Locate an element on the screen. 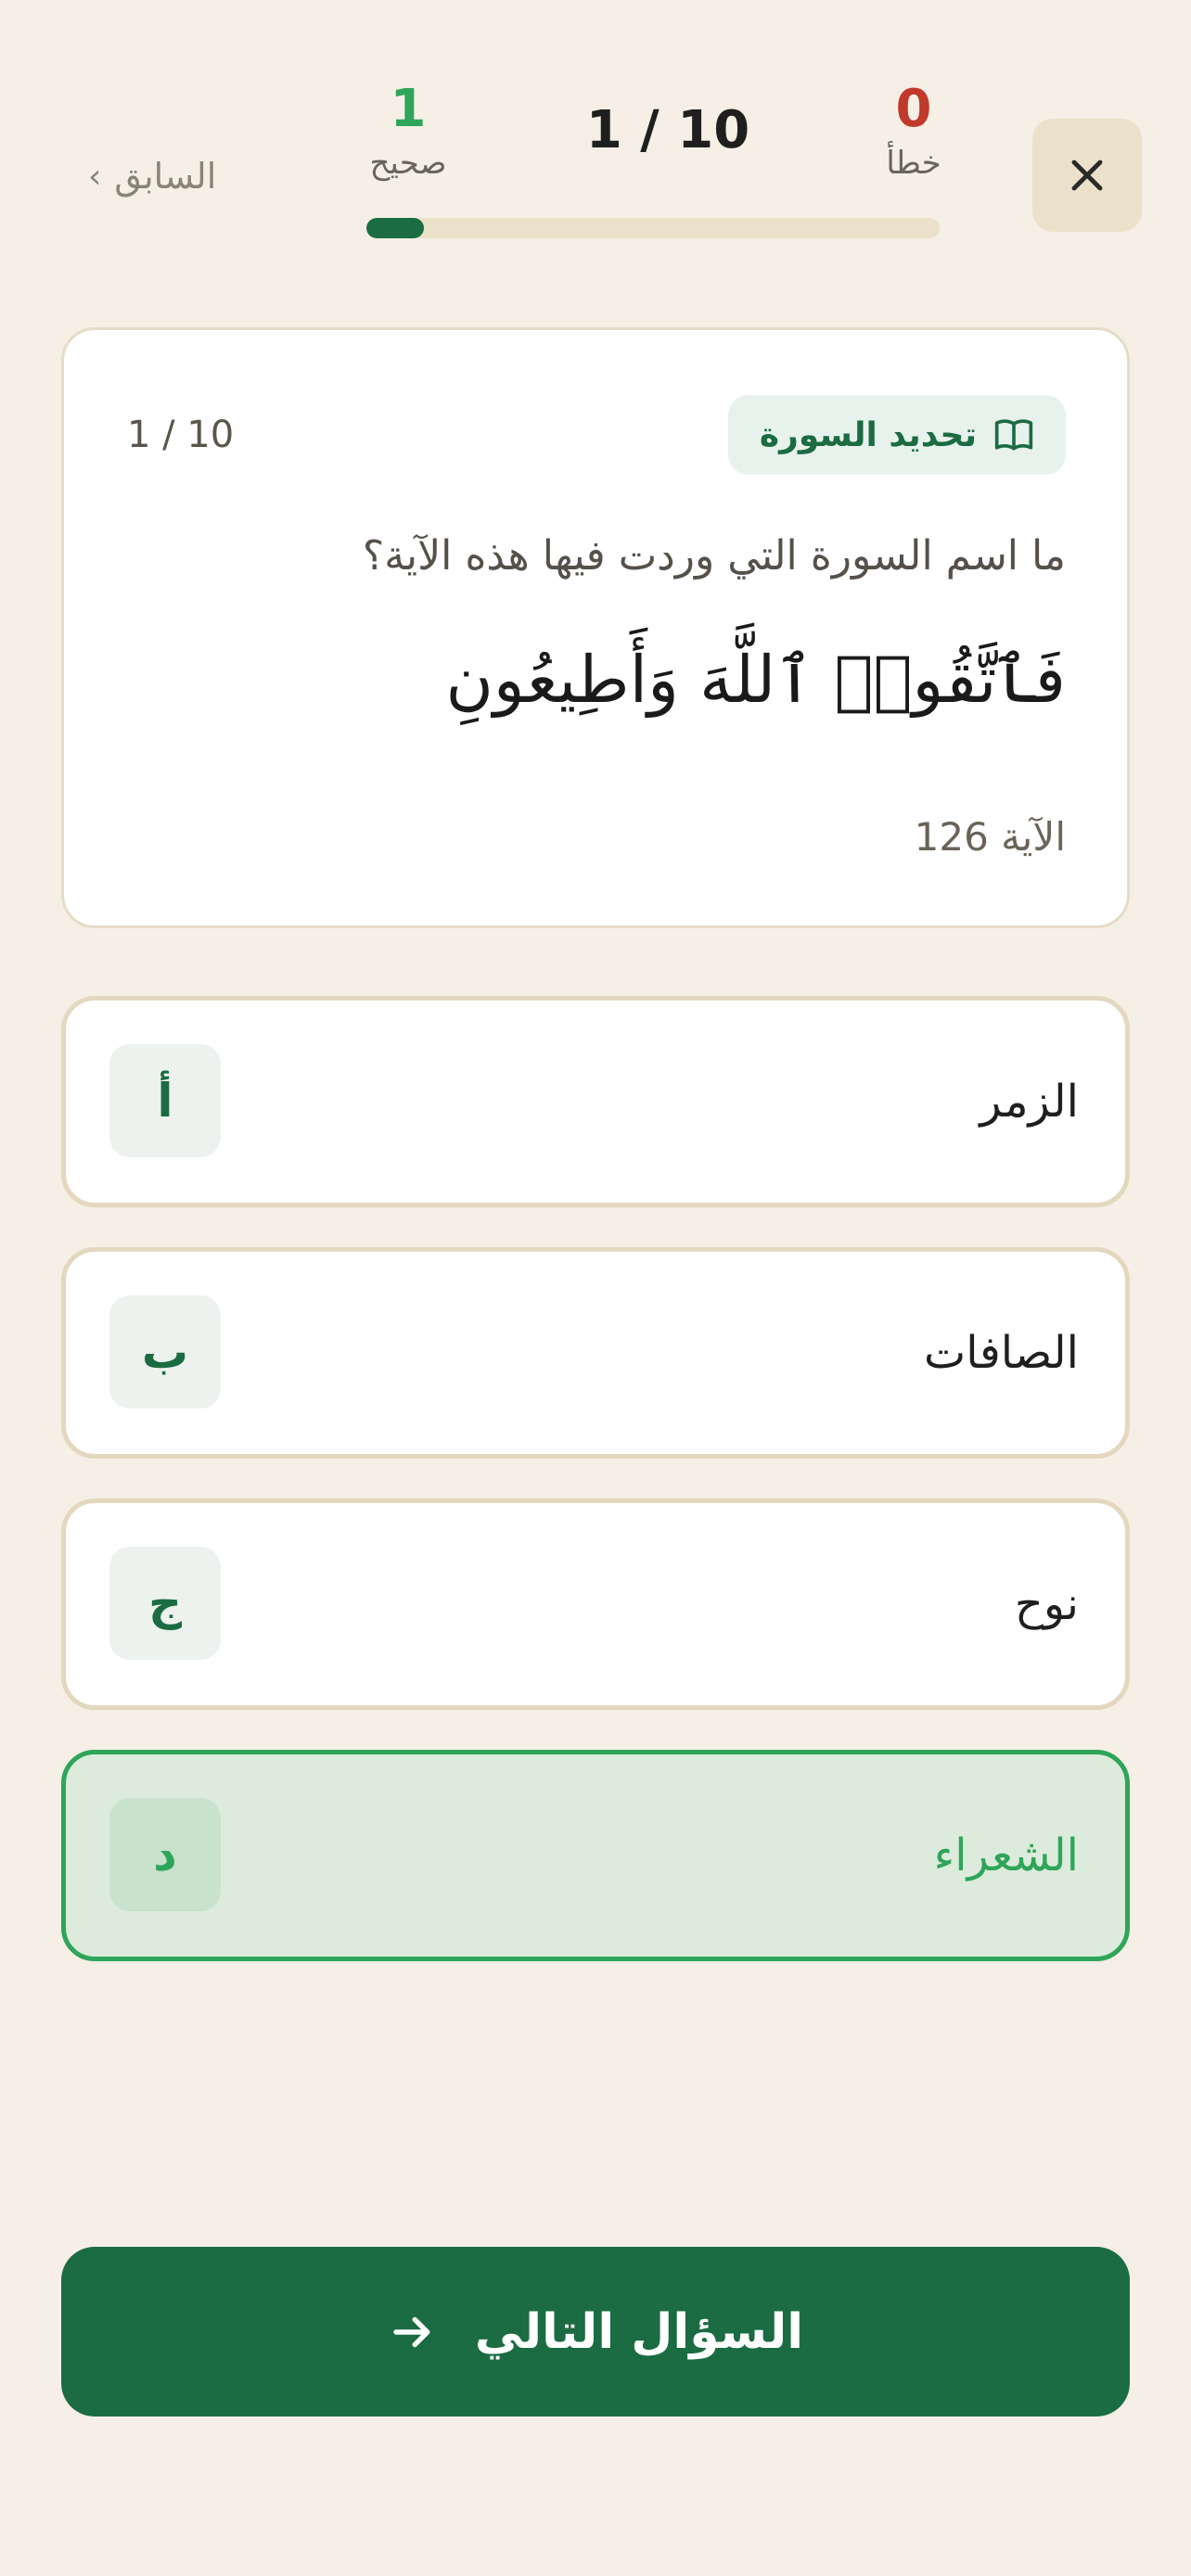  option-c: نوح ج is located at coordinates (595, 1604).